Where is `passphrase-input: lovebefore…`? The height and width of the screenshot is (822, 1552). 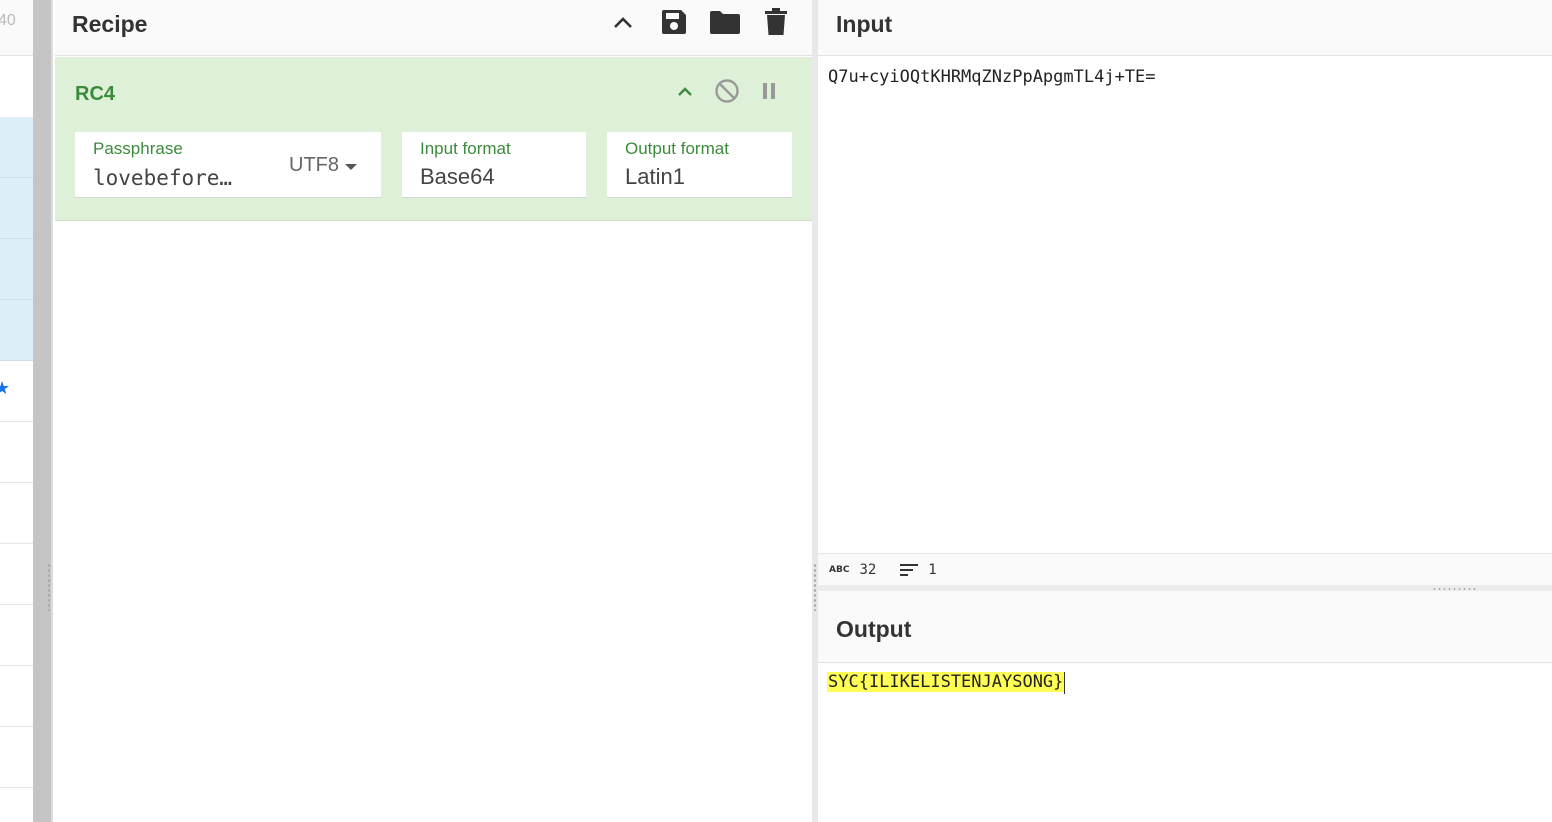 passphrase-input: lovebefore… is located at coordinates (162, 178).